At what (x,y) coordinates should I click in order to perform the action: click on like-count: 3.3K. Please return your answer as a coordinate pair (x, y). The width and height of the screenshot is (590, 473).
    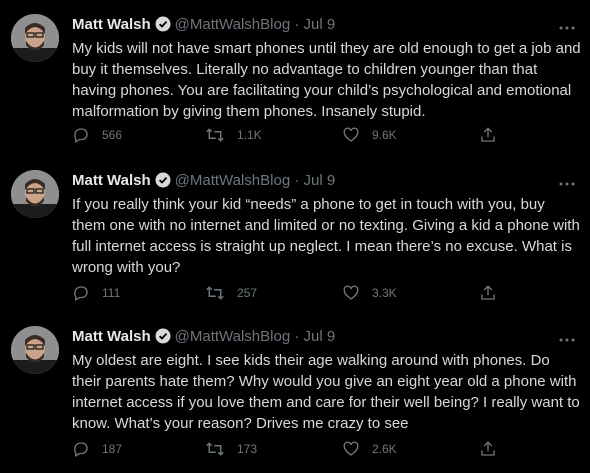
    Looking at the image, I should click on (384, 293).